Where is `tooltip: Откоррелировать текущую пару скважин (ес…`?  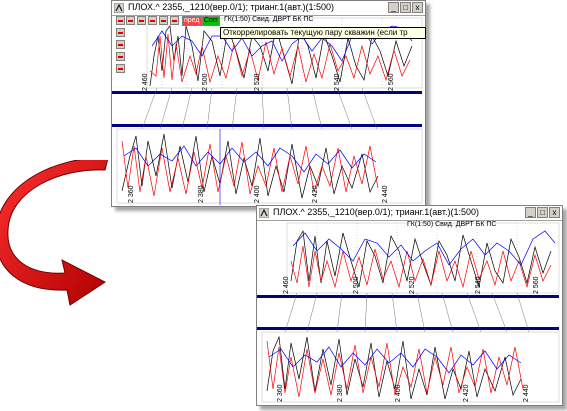 tooltip: Откоррелировать текущую пару скважин (ес… is located at coordinates (323, 33).